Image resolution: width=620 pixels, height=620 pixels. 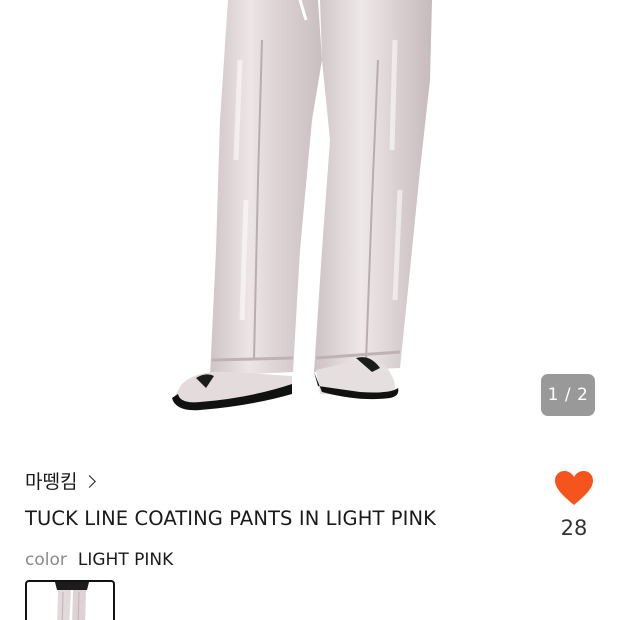 I want to click on product-title: TUCK LINE COATING PANTS IN LIGHT PINK, so click(x=231, y=518).